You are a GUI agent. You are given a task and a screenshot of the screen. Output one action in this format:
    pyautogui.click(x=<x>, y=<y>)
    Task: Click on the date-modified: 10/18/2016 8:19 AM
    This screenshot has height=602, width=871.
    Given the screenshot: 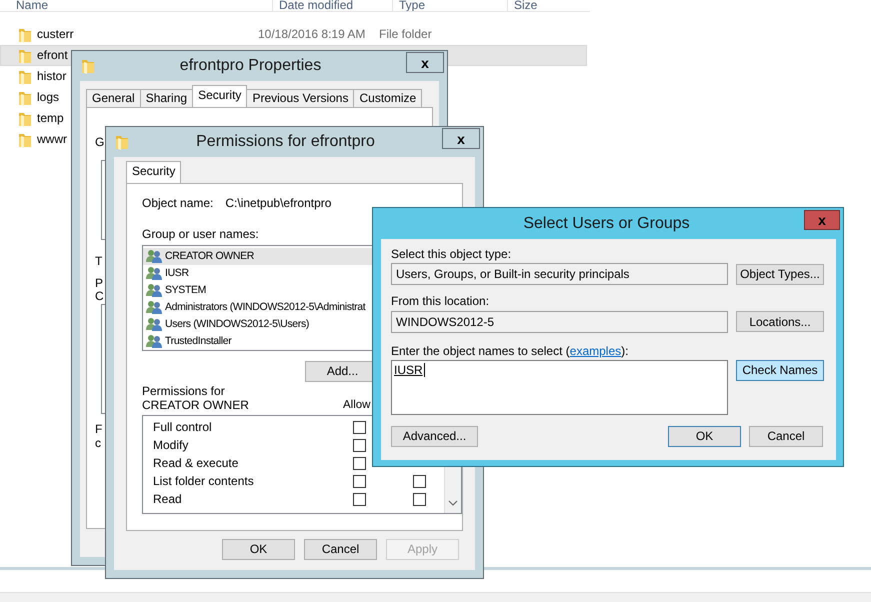 What is the action you would take?
    pyautogui.click(x=312, y=34)
    